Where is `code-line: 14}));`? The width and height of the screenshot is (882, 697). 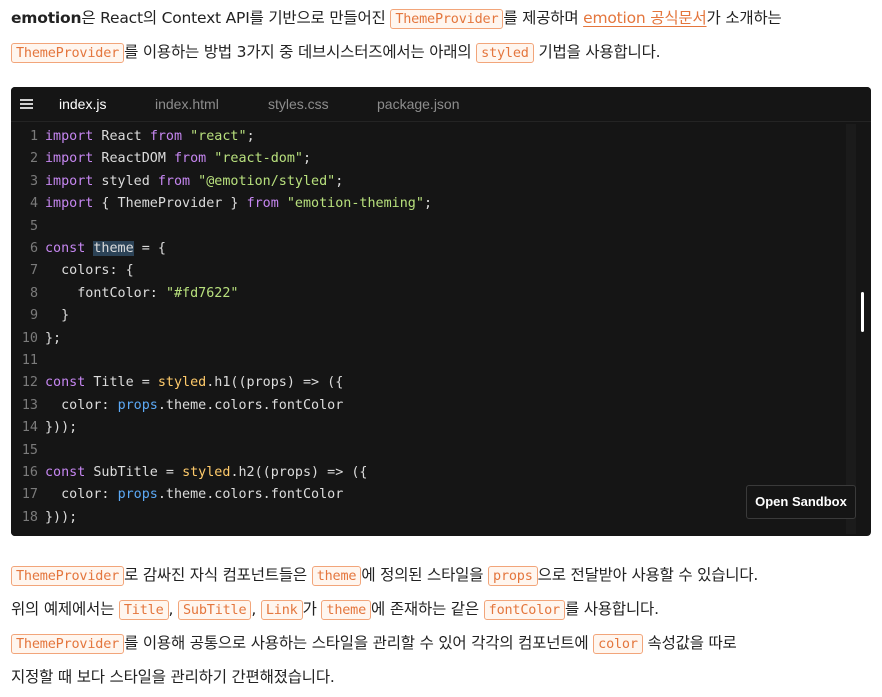
code-line: 14})); is located at coordinates (49, 428).